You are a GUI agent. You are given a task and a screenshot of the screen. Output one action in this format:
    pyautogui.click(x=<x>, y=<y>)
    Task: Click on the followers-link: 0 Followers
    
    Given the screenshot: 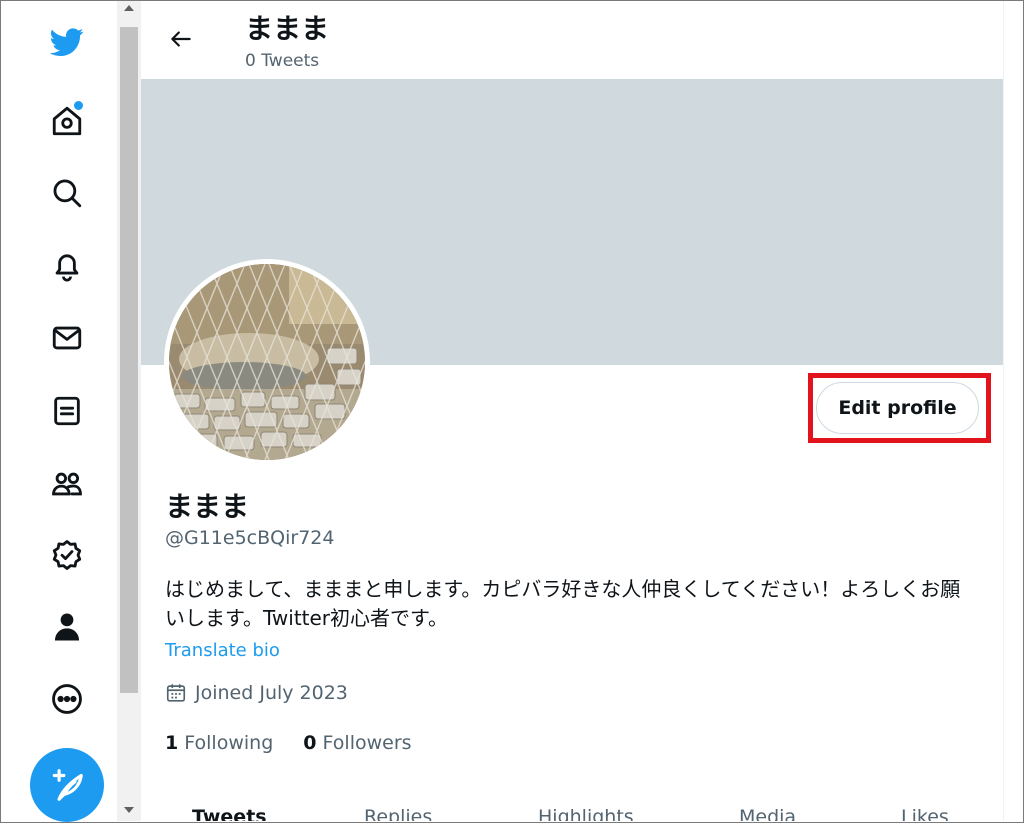 What is the action you would take?
    pyautogui.click(x=357, y=743)
    